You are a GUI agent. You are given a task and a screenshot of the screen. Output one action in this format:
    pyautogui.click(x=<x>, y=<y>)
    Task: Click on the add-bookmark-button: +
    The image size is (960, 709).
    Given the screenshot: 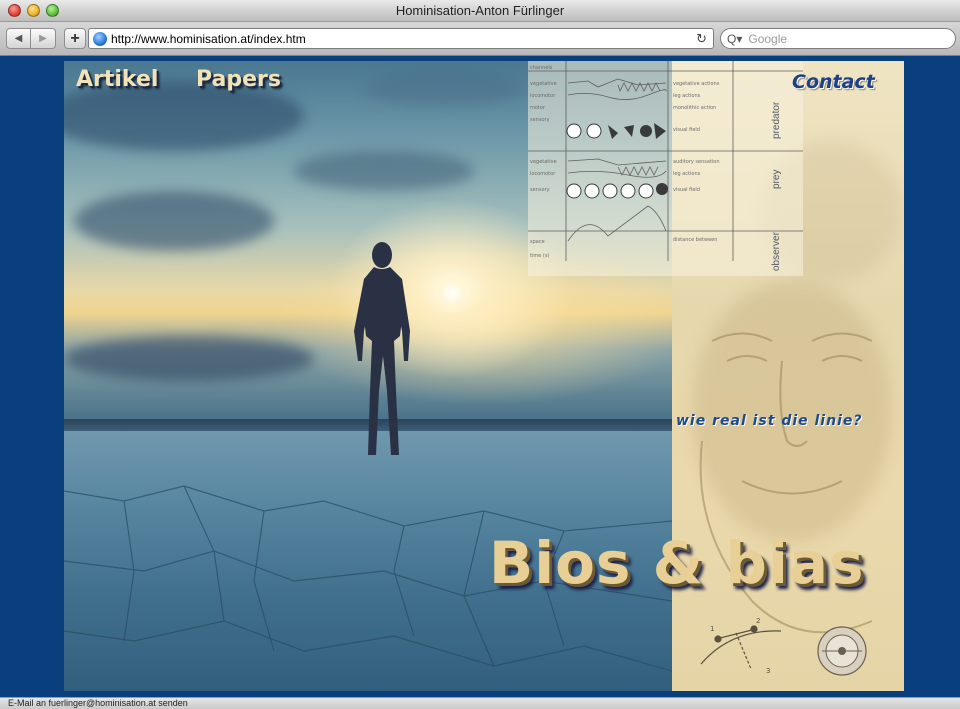 What is the action you would take?
    pyautogui.click(x=75, y=38)
    